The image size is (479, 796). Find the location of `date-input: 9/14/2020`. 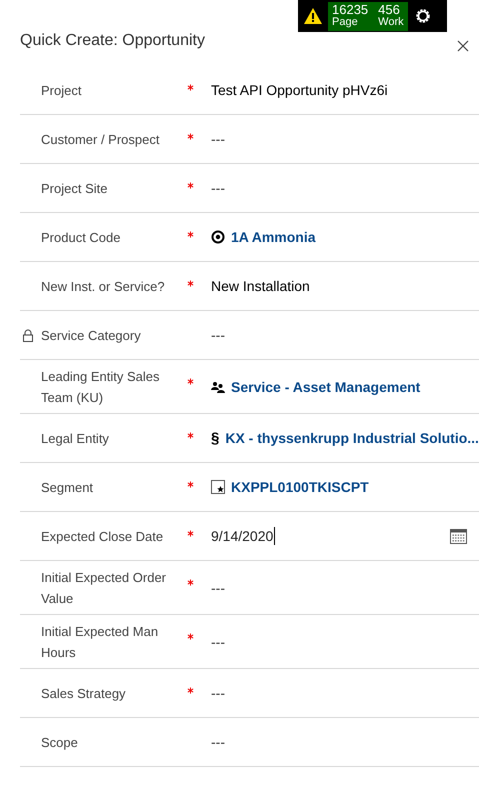

date-input: 9/14/2020 is located at coordinates (243, 536).